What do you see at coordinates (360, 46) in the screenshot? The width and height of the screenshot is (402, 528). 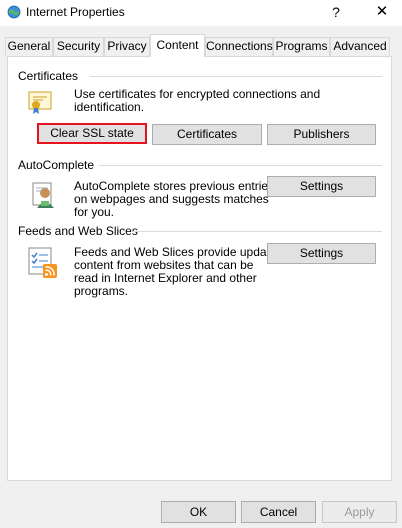 I see `tab-advanced: Advanced` at bounding box center [360, 46].